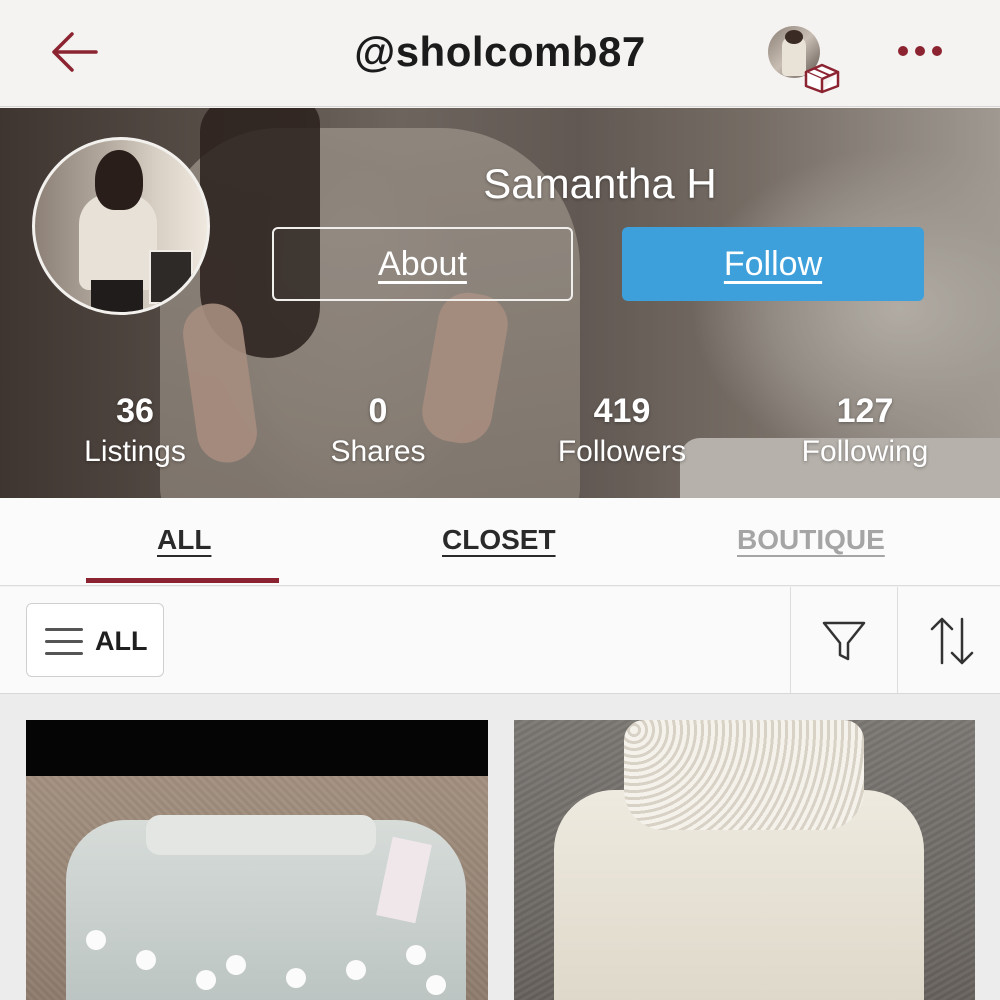 Image resolution: width=1000 pixels, height=1000 pixels. I want to click on page-title: @sholcomb87, so click(500, 51).